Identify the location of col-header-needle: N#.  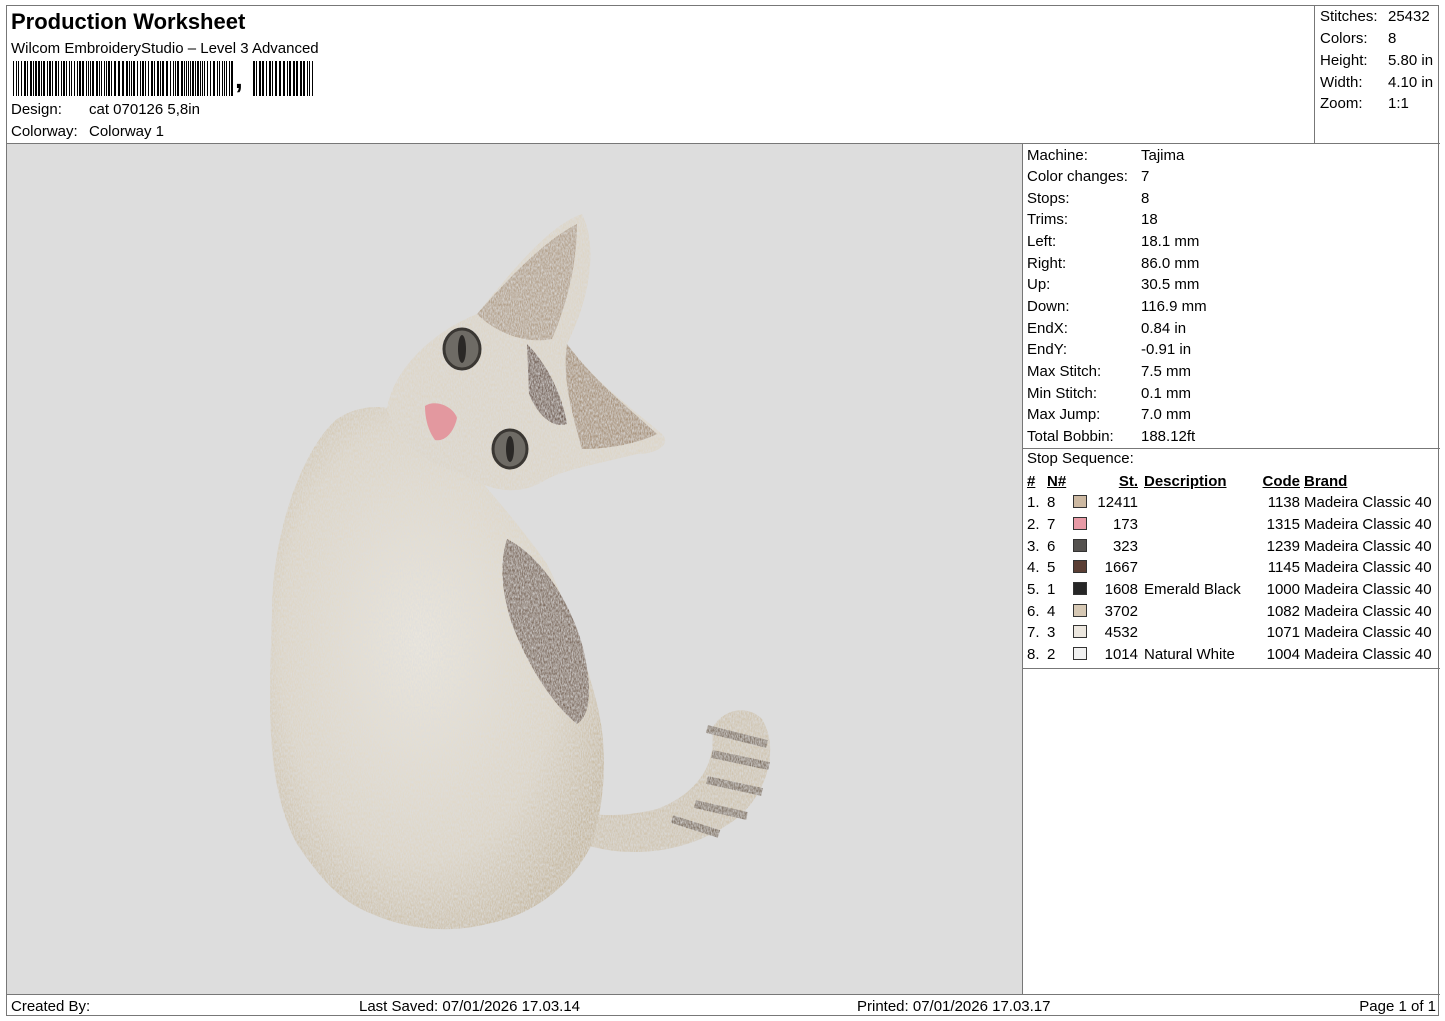
(1057, 481).